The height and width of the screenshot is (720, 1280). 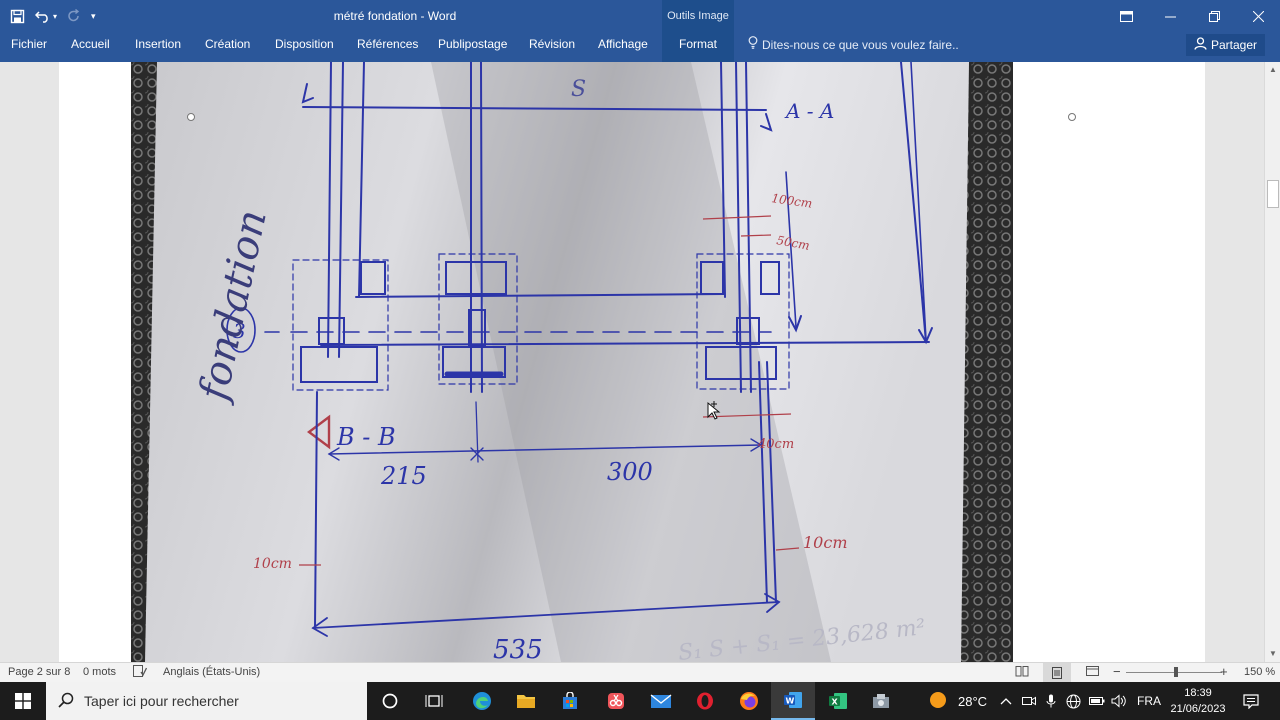 I want to click on mail-icon, so click(x=661, y=701).